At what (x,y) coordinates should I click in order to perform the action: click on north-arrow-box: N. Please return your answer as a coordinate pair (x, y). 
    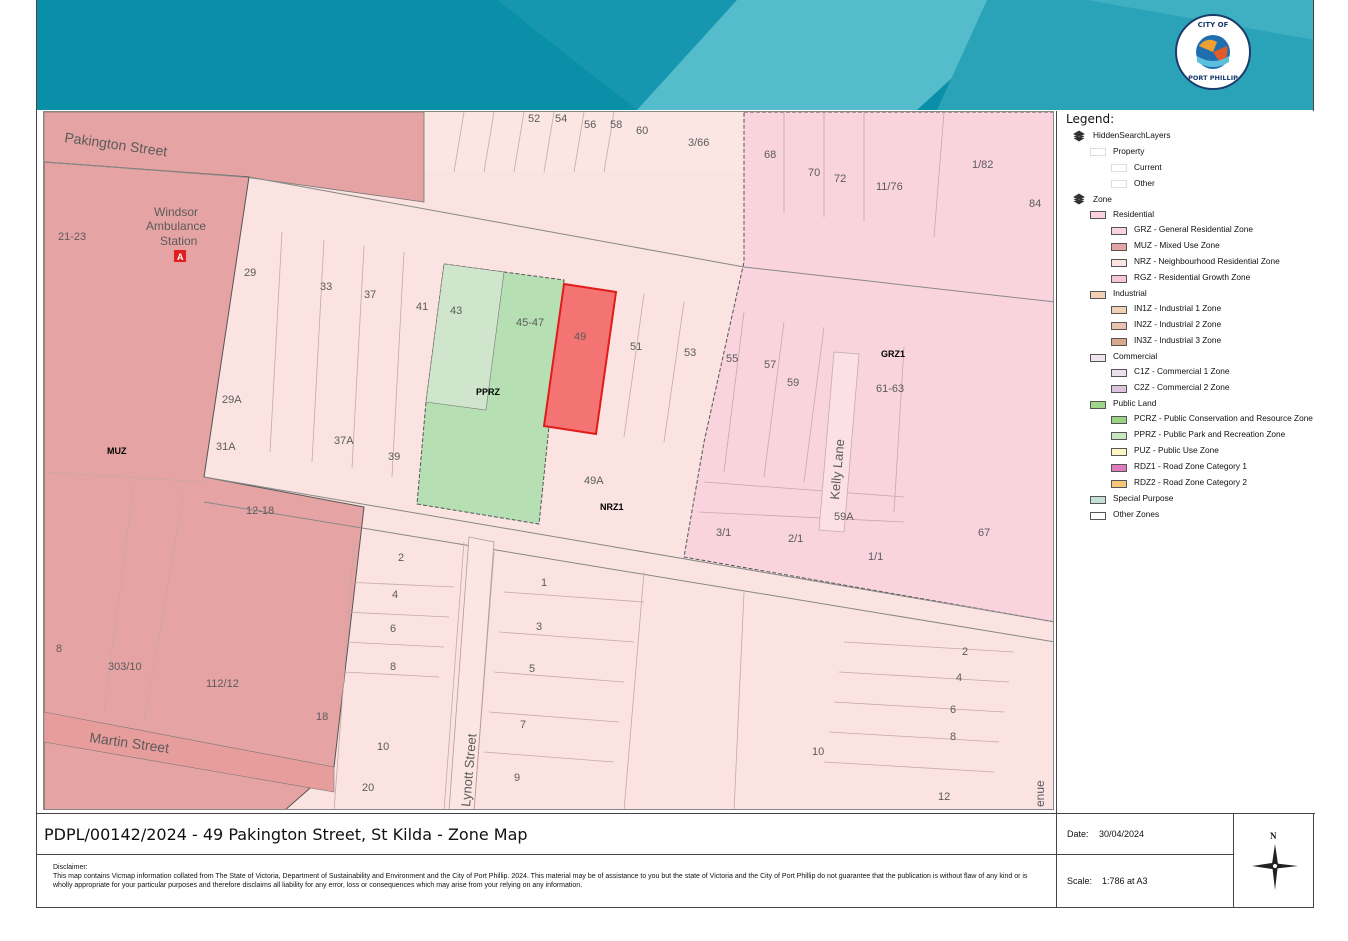
    Looking at the image, I should click on (1274, 860).